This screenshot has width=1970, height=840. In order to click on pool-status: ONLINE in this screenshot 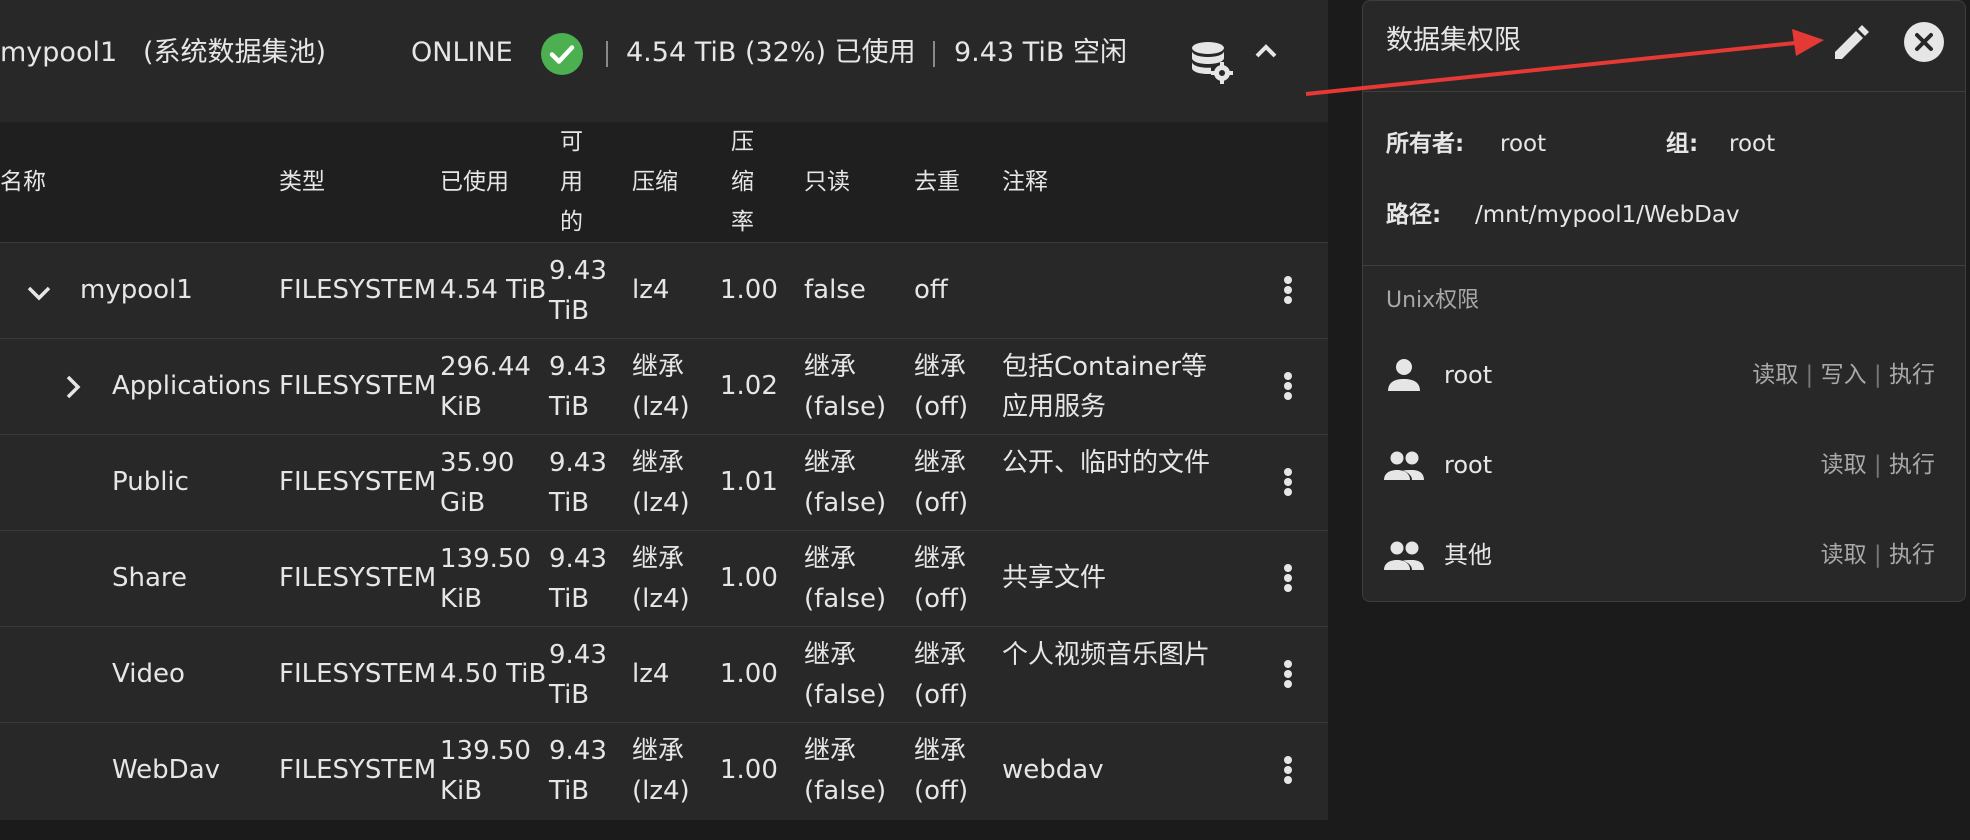, I will do `click(462, 52)`.